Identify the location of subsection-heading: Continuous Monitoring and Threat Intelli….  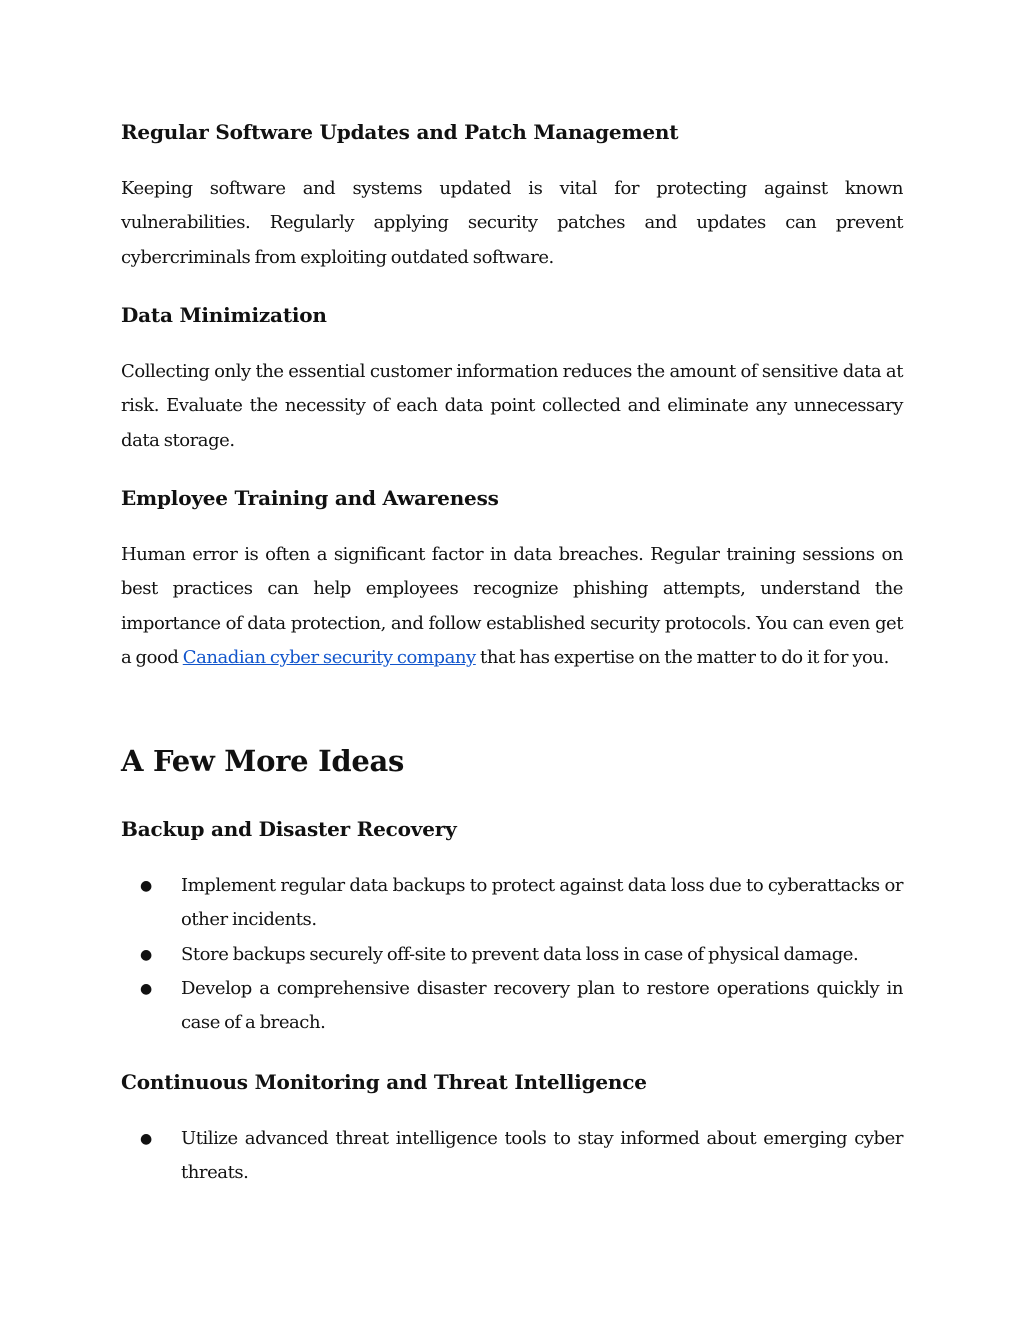
(384, 1082).